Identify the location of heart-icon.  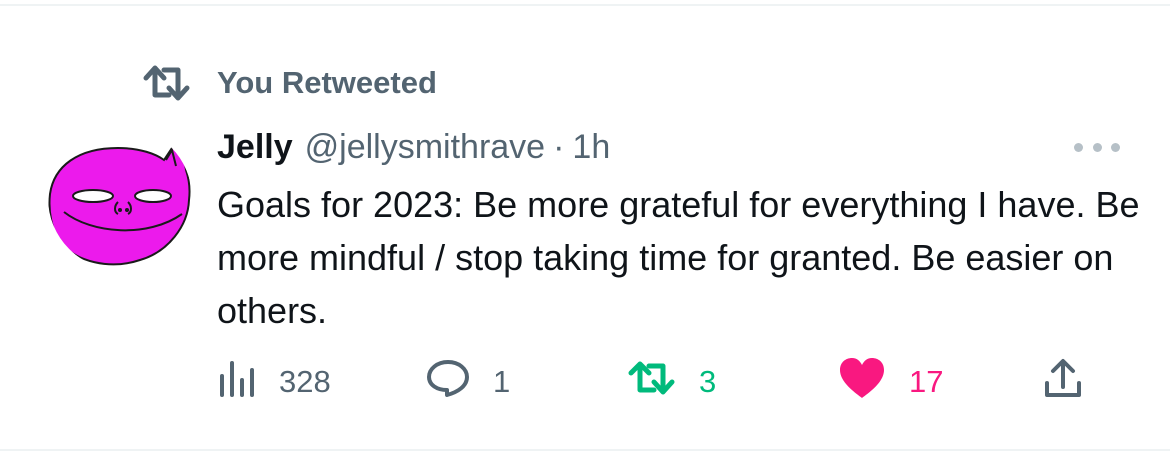
(862, 382).